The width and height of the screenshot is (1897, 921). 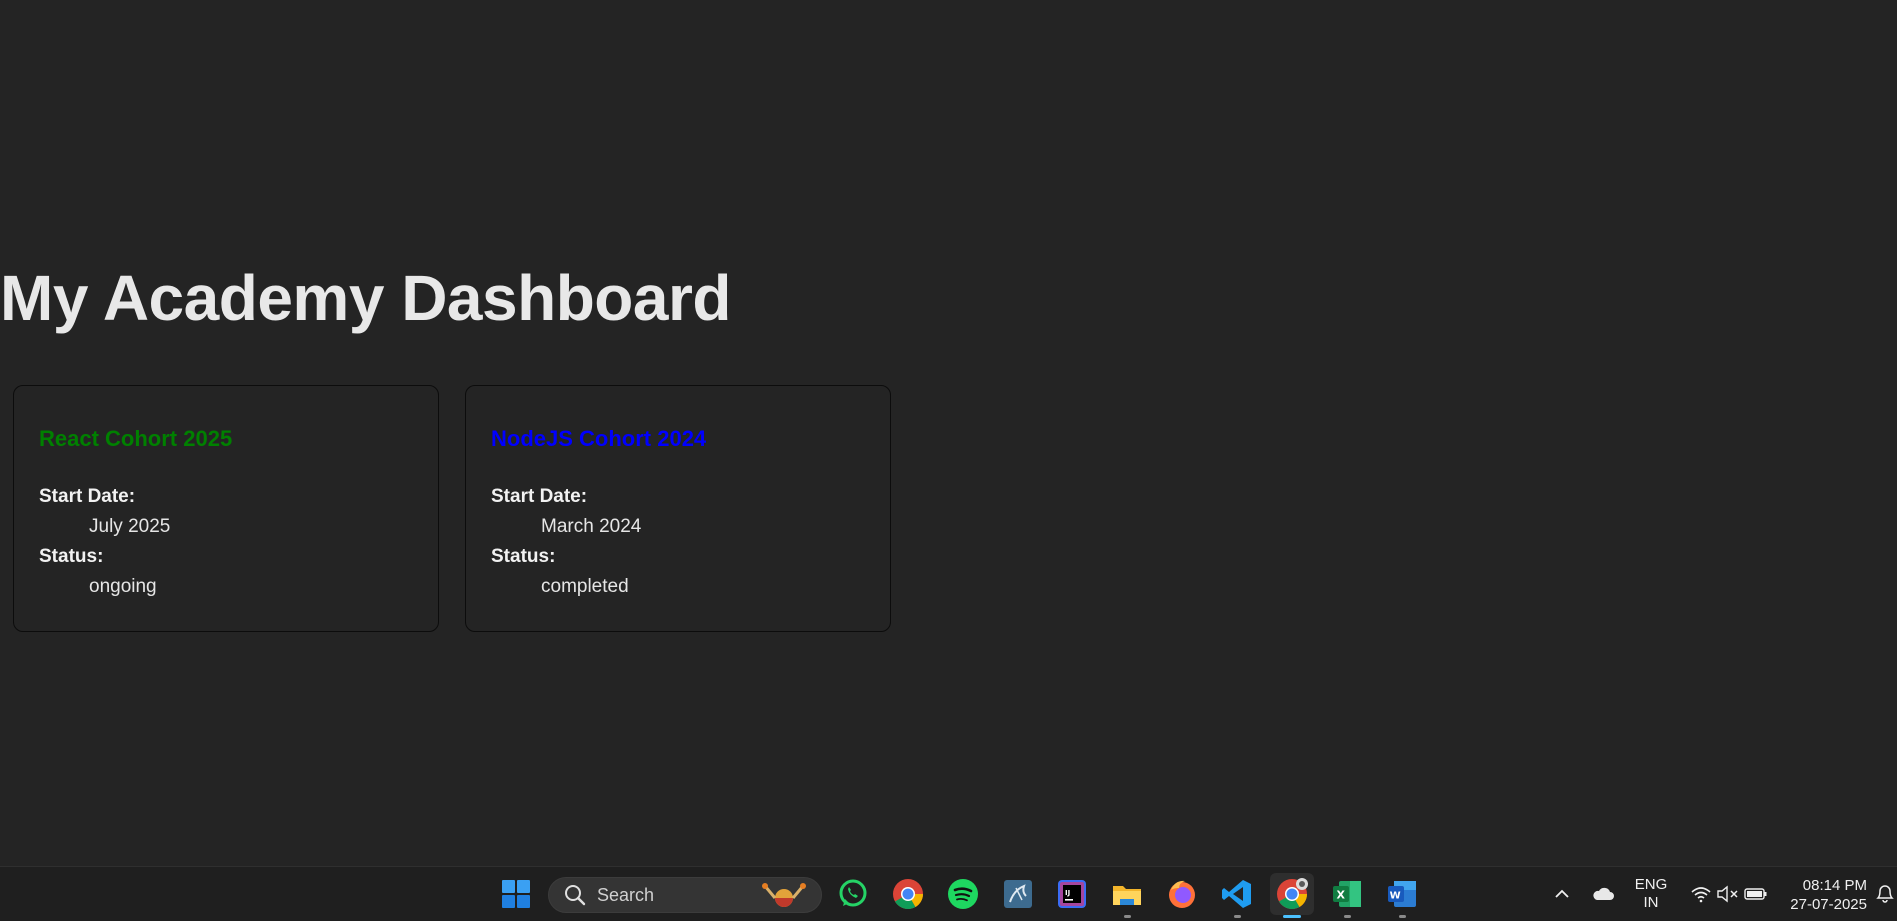 I want to click on taskbar-mysql-workbench, so click(x=1018, y=894).